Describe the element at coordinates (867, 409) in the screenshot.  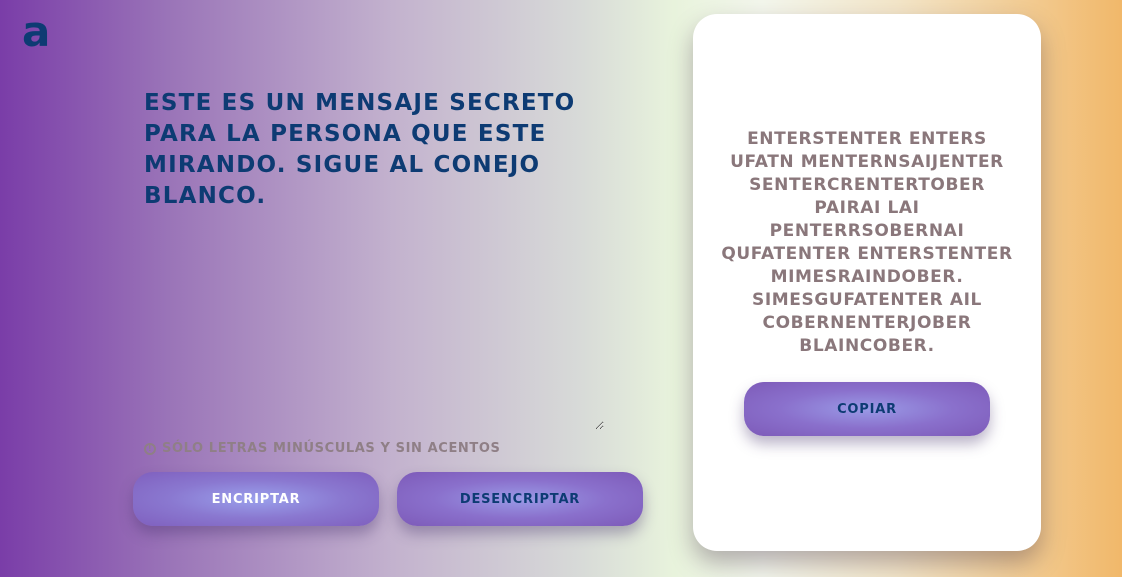
I see `copy-button: Copiar` at that location.